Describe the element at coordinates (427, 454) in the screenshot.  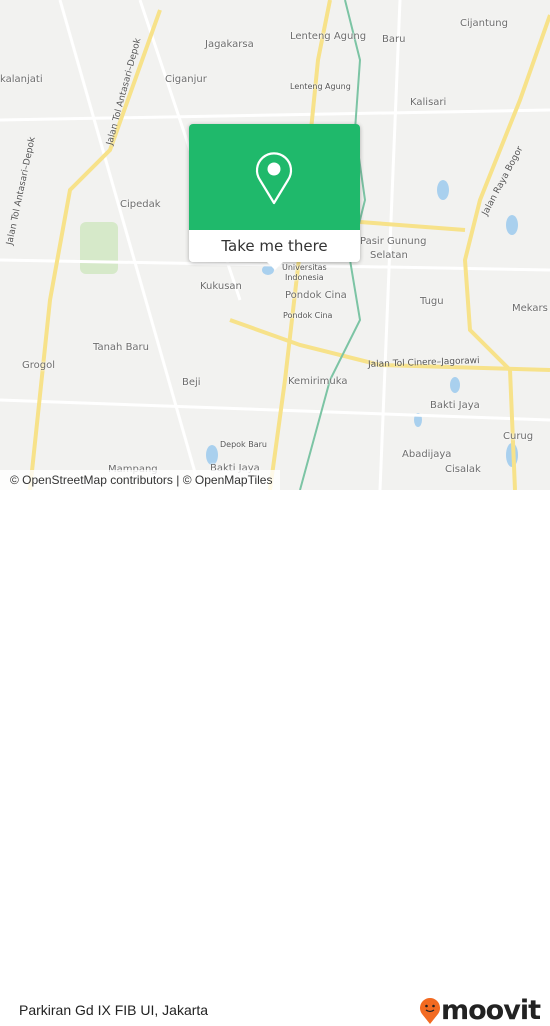
I see `map-label: Abadijaya` at that location.